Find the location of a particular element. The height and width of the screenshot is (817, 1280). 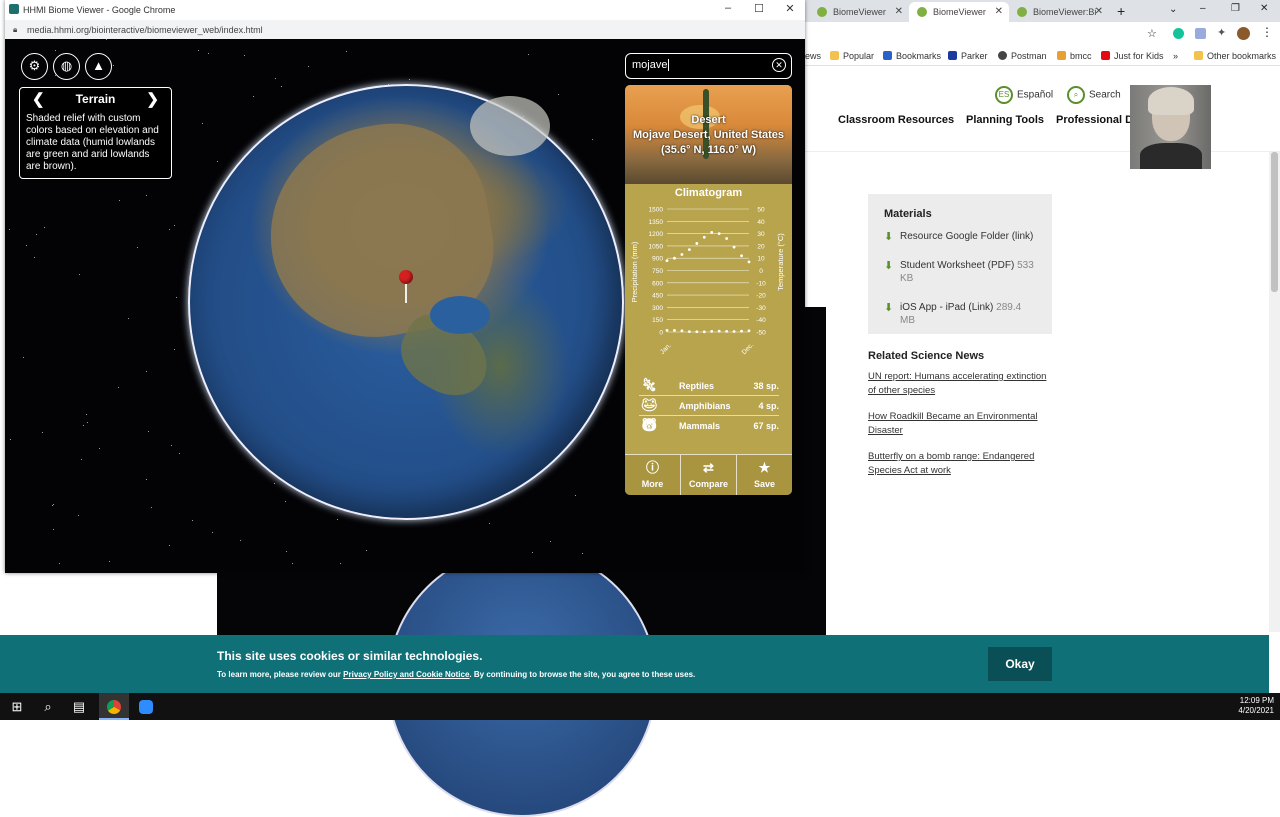

bookmark-just-for-kids: Just for Kids is located at coordinates (1132, 56).